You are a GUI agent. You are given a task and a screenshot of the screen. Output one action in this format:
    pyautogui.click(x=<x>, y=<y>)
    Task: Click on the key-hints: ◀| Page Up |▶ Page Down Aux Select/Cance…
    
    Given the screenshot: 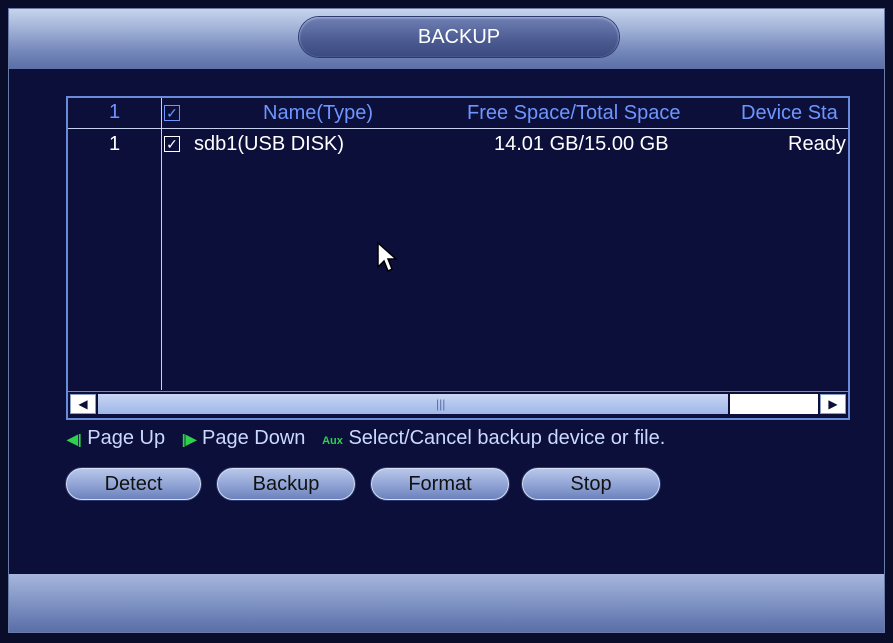 What is the action you would take?
    pyautogui.click(x=457, y=442)
    